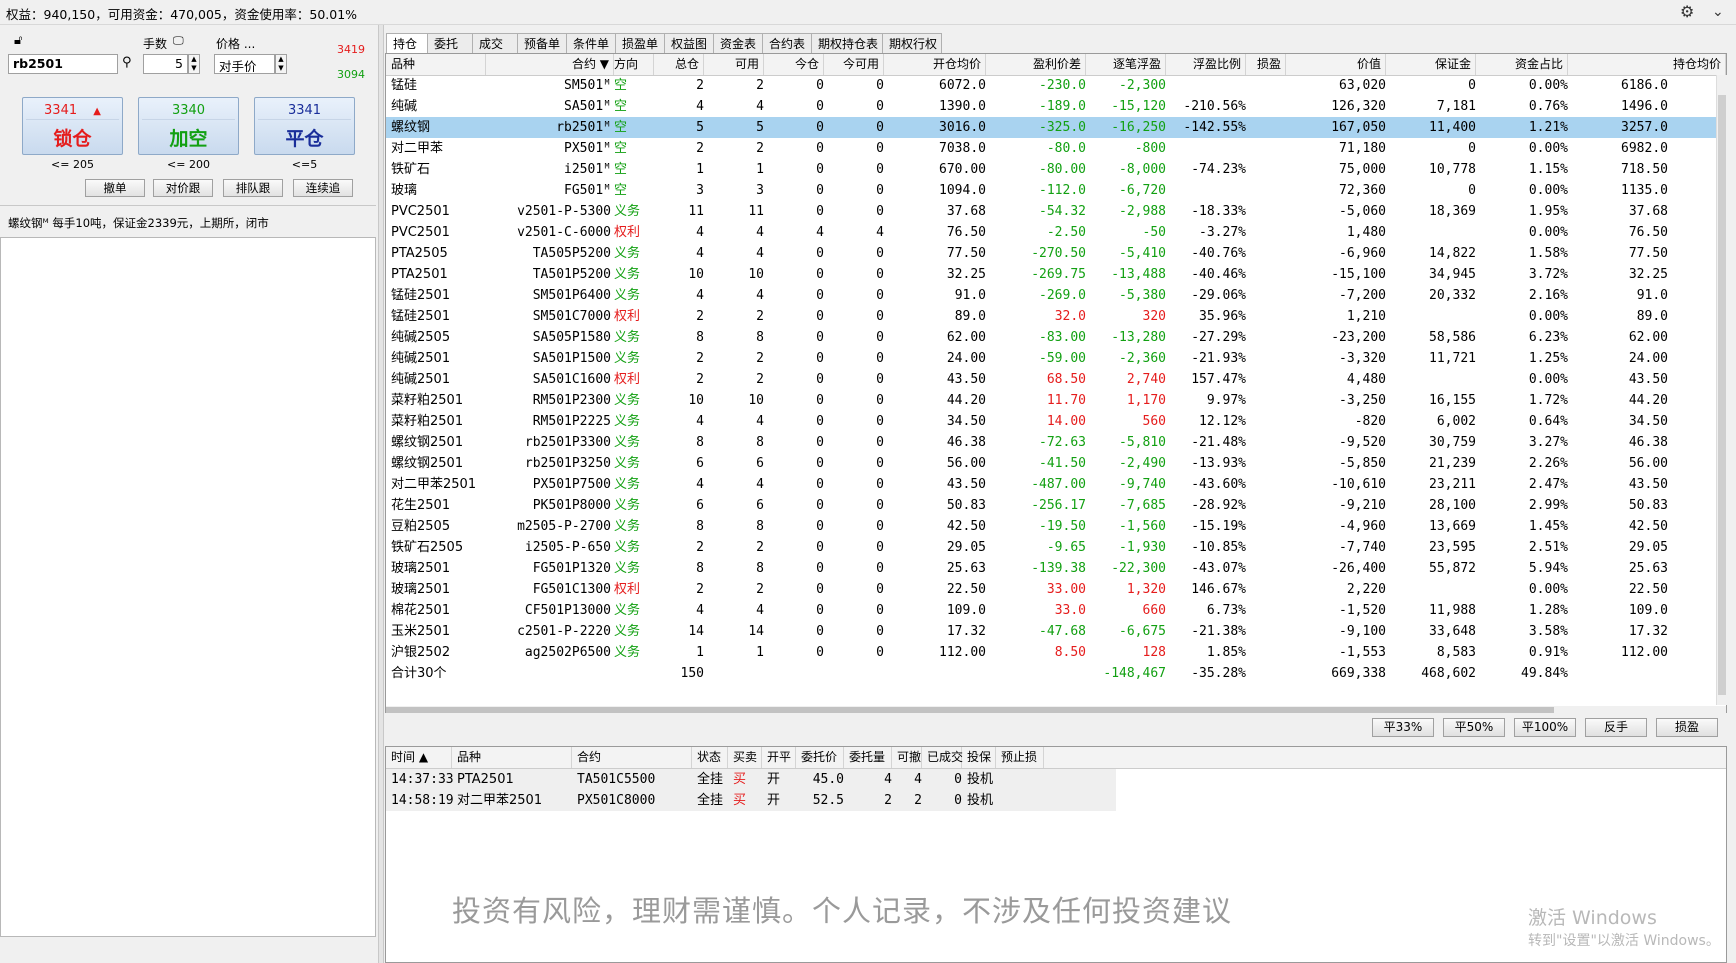 This screenshot has height=963, width=1736. Describe the element at coordinates (779, 757) in the screenshot. I see `orders-column-header: 开平` at that location.